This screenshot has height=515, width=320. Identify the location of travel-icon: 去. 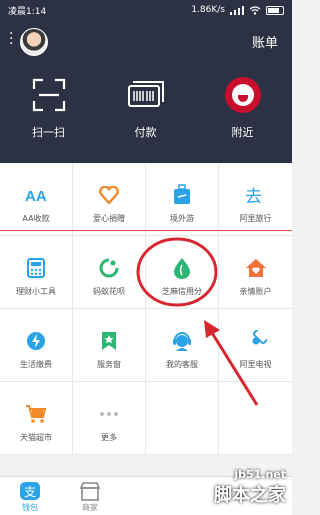
(256, 195).